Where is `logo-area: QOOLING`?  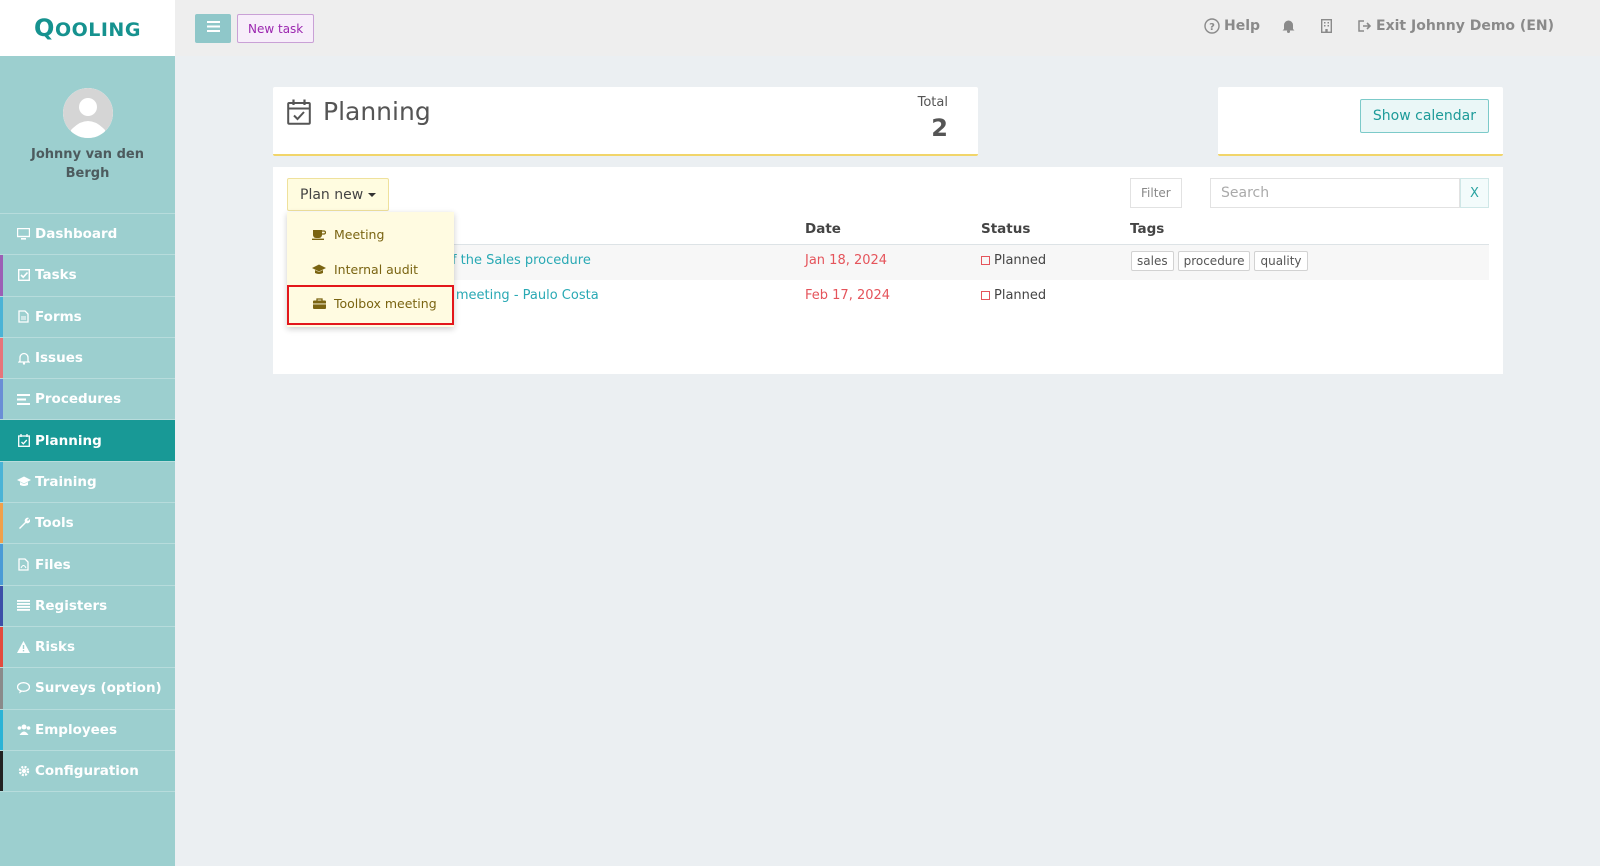
logo-area: QOOLING is located at coordinates (87, 28).